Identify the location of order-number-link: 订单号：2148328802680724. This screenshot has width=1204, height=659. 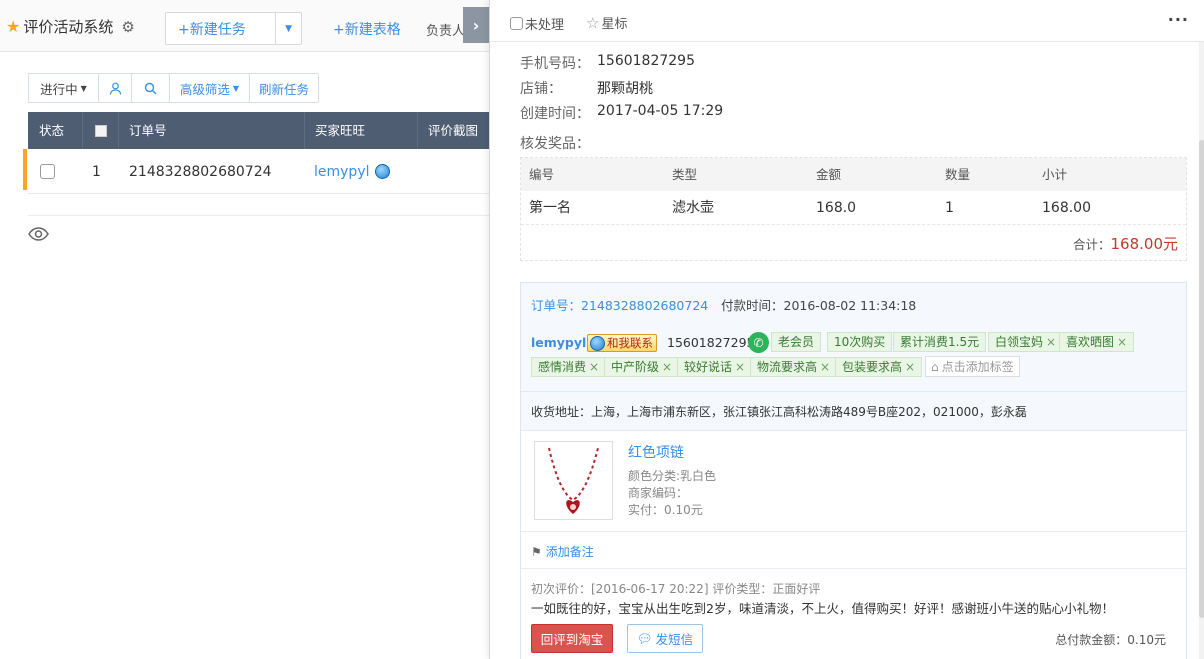
(619, 304).